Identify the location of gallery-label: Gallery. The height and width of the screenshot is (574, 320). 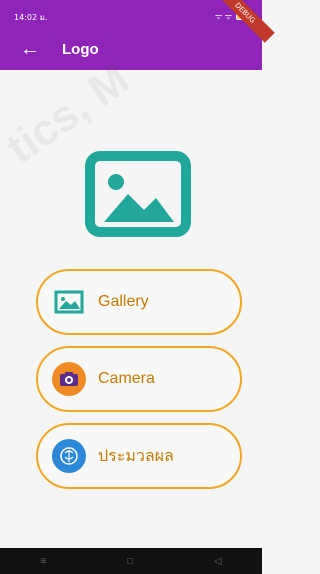
(123, 301).